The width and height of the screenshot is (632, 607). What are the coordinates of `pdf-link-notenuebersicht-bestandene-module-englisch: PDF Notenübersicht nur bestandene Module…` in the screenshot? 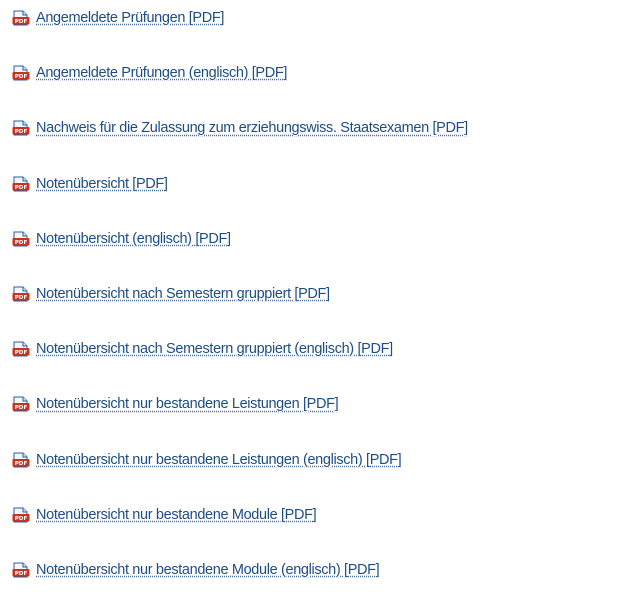 It's located at (196, 570).